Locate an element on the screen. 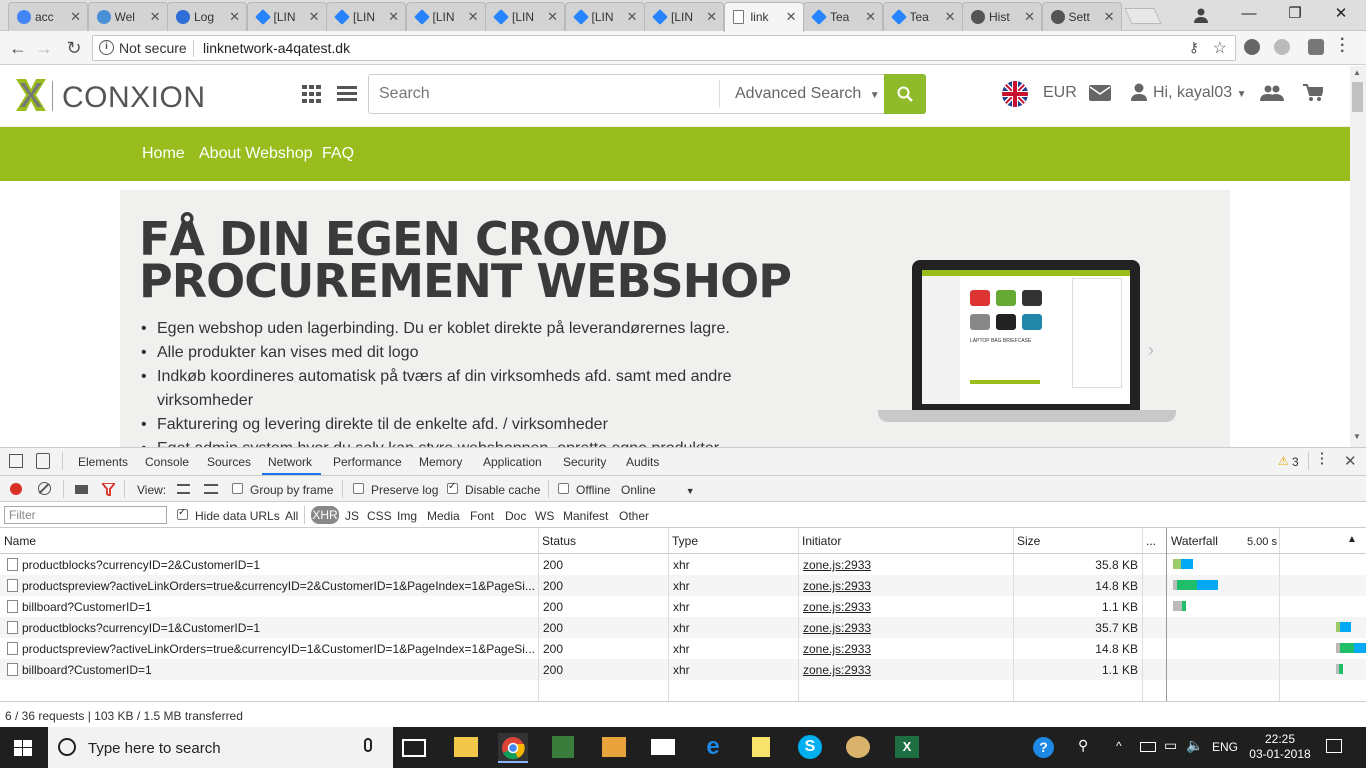  sticky-notes-icon is located at coordinates (761, 747).